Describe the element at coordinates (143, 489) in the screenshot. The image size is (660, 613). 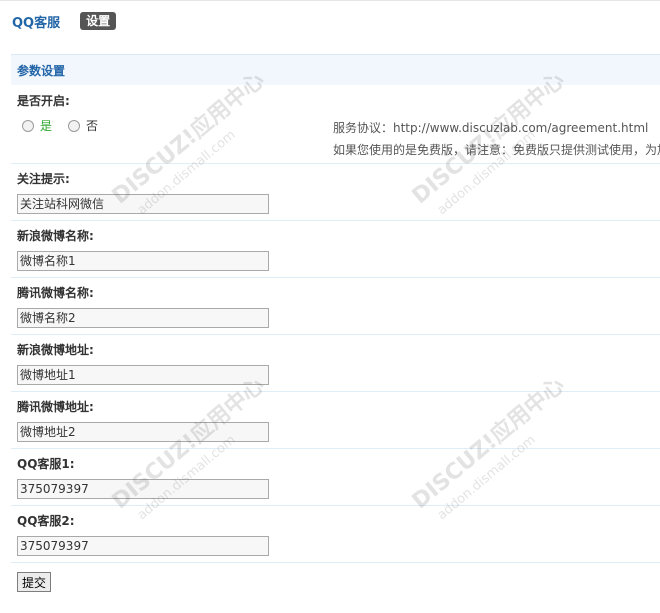
I see `qq-service-1-input` at that location.